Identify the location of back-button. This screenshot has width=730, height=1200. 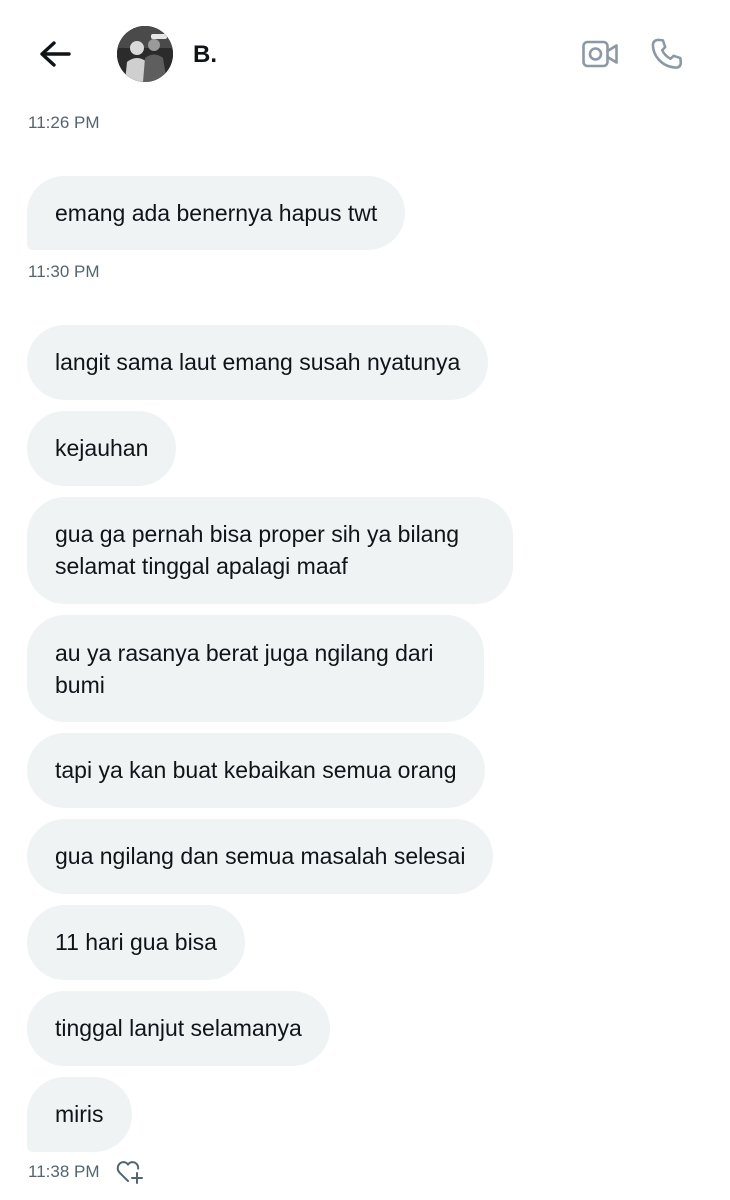
(55, 54).